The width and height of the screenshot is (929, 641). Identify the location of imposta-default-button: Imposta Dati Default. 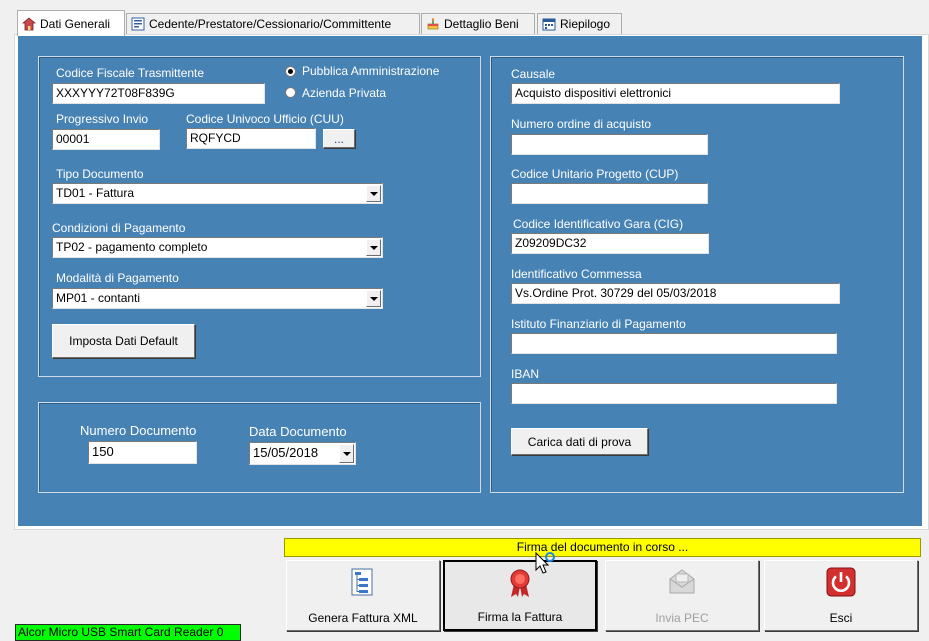
(123, 341).